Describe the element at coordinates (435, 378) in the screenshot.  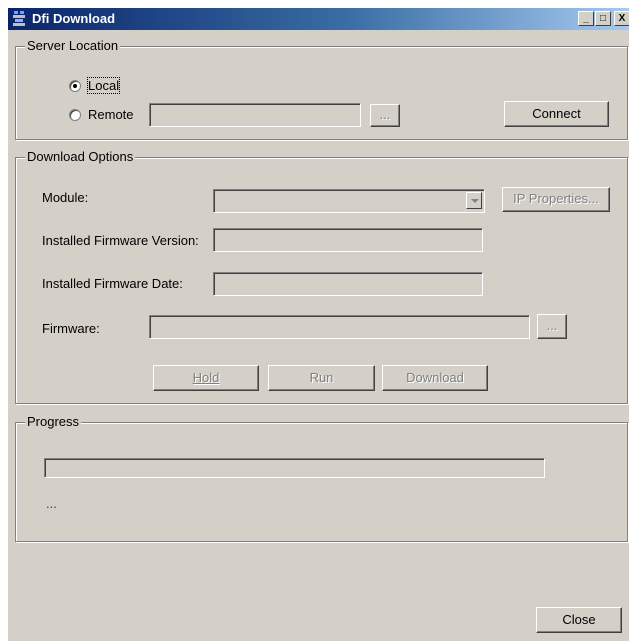
I see `download-button: Download` at that location.